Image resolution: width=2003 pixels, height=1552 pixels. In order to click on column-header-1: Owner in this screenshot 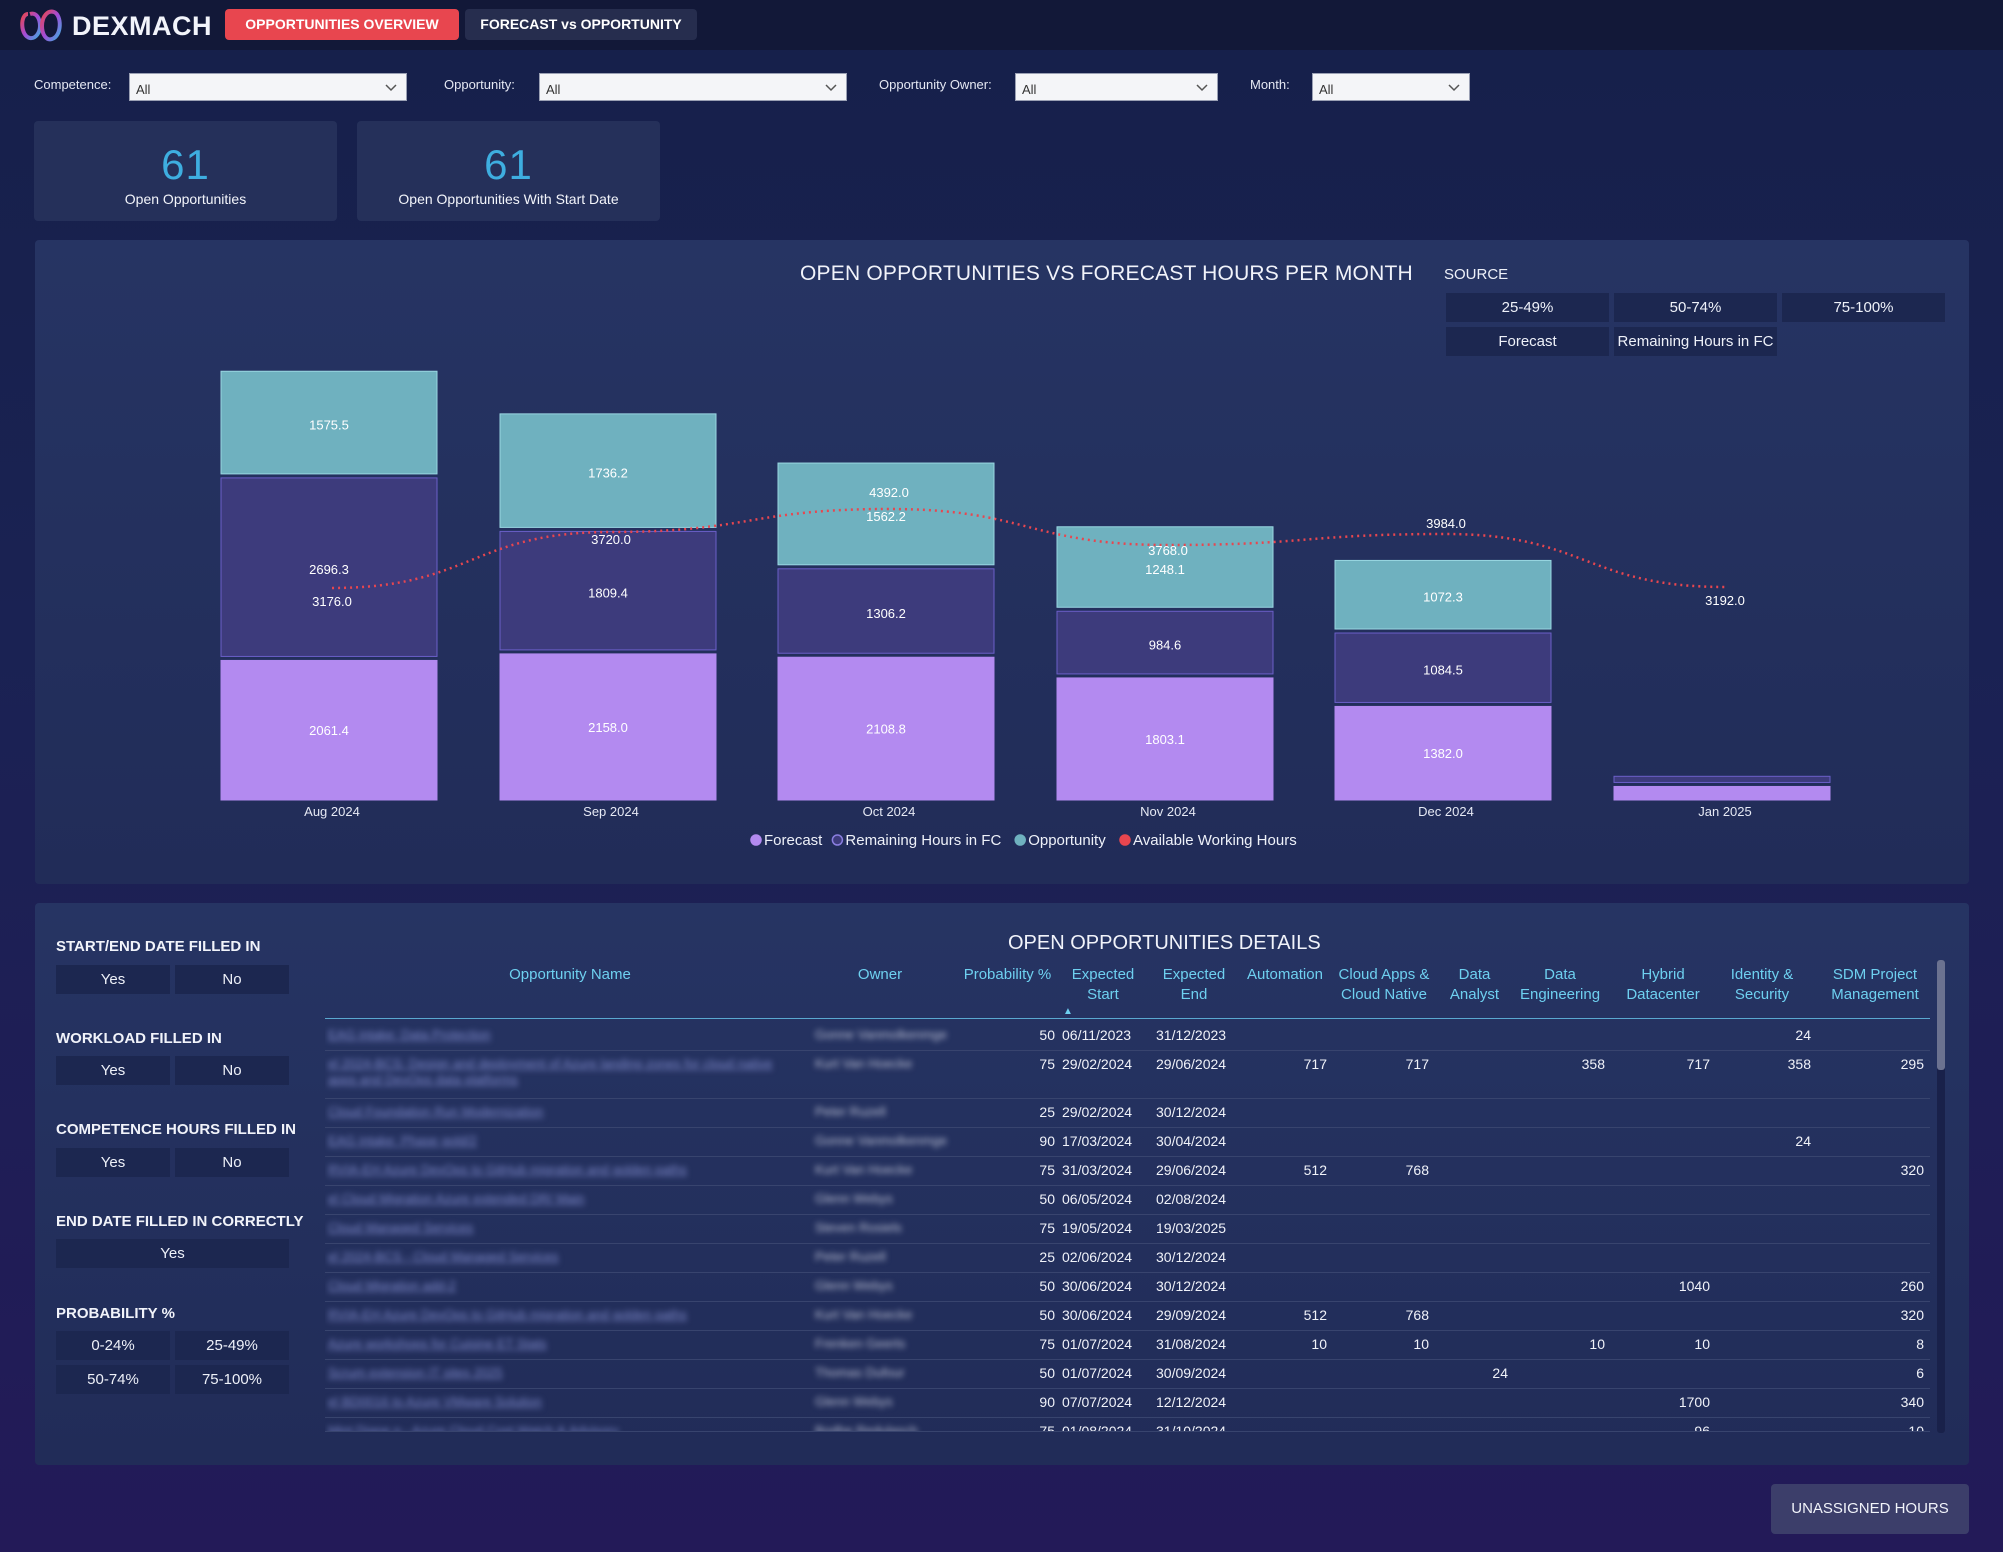, I will do `click(880, 975)`.